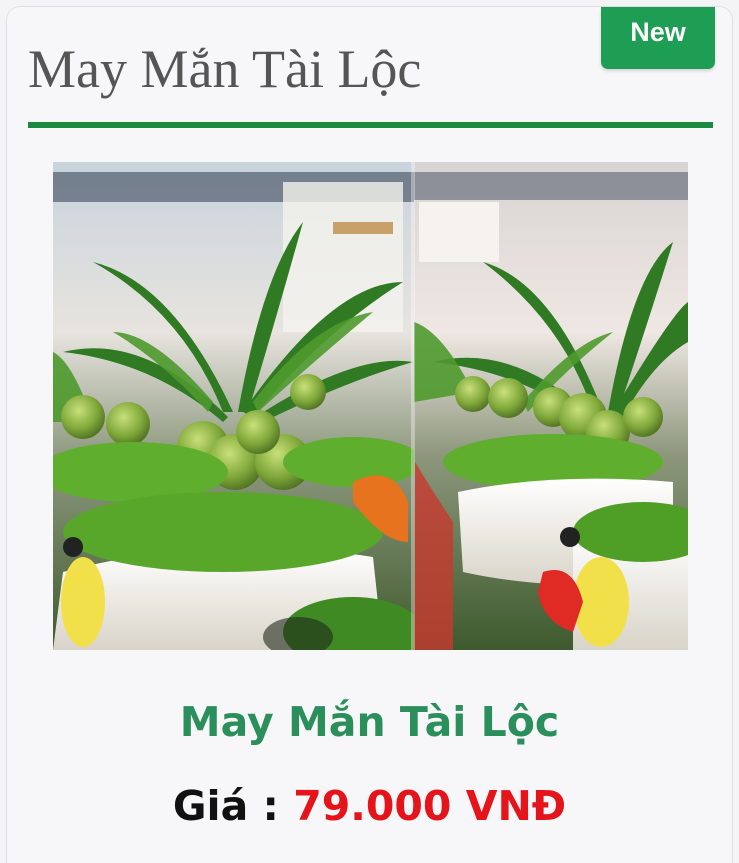  Describe the element at coordinates (658, 38) in the screenshot. I see `new-badge: New` at that location.